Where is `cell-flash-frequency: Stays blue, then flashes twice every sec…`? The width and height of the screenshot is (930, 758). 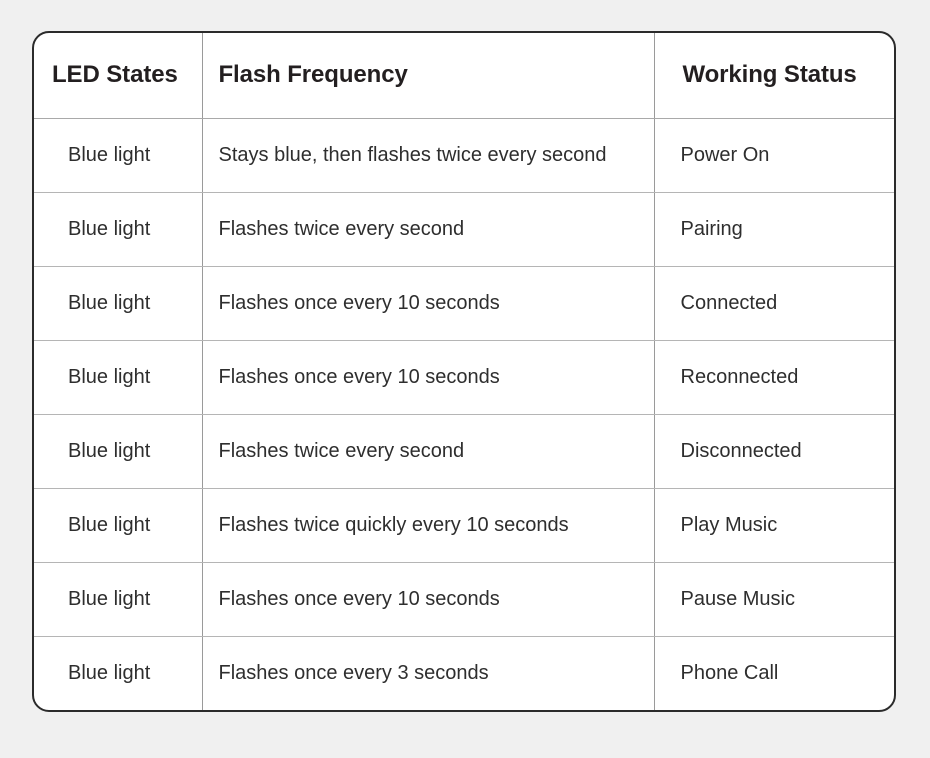 cell-flash-frequency: Stays blue, then flashes twice every sec… is located at coordinates (428, 155).